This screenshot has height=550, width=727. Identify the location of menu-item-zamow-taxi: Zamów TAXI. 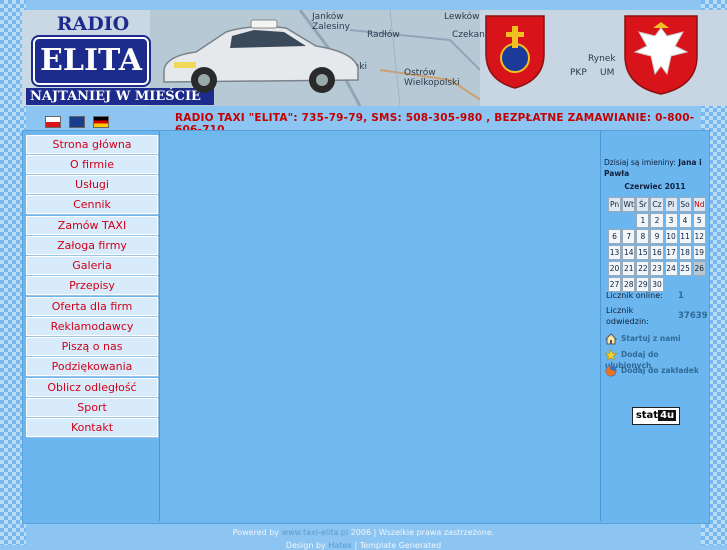
(92, 225).